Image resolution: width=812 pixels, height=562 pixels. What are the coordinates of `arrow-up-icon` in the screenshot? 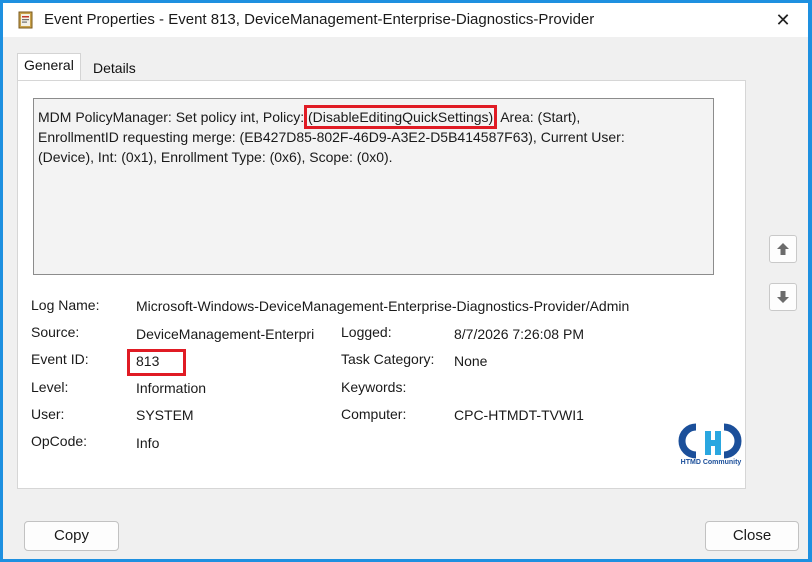 It's located at (783, 249).